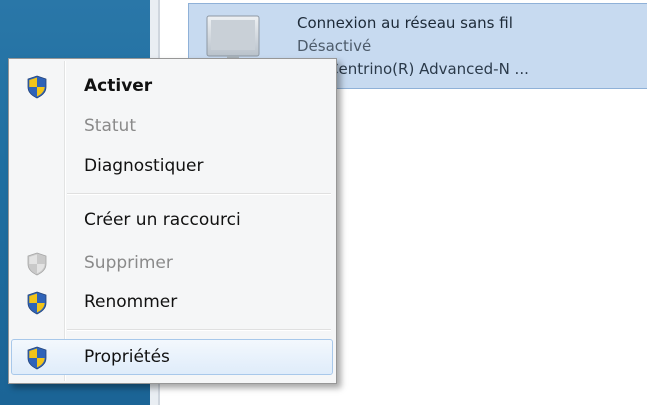  I want to click on menu-item-label: Supprimer, so click(128, 263).